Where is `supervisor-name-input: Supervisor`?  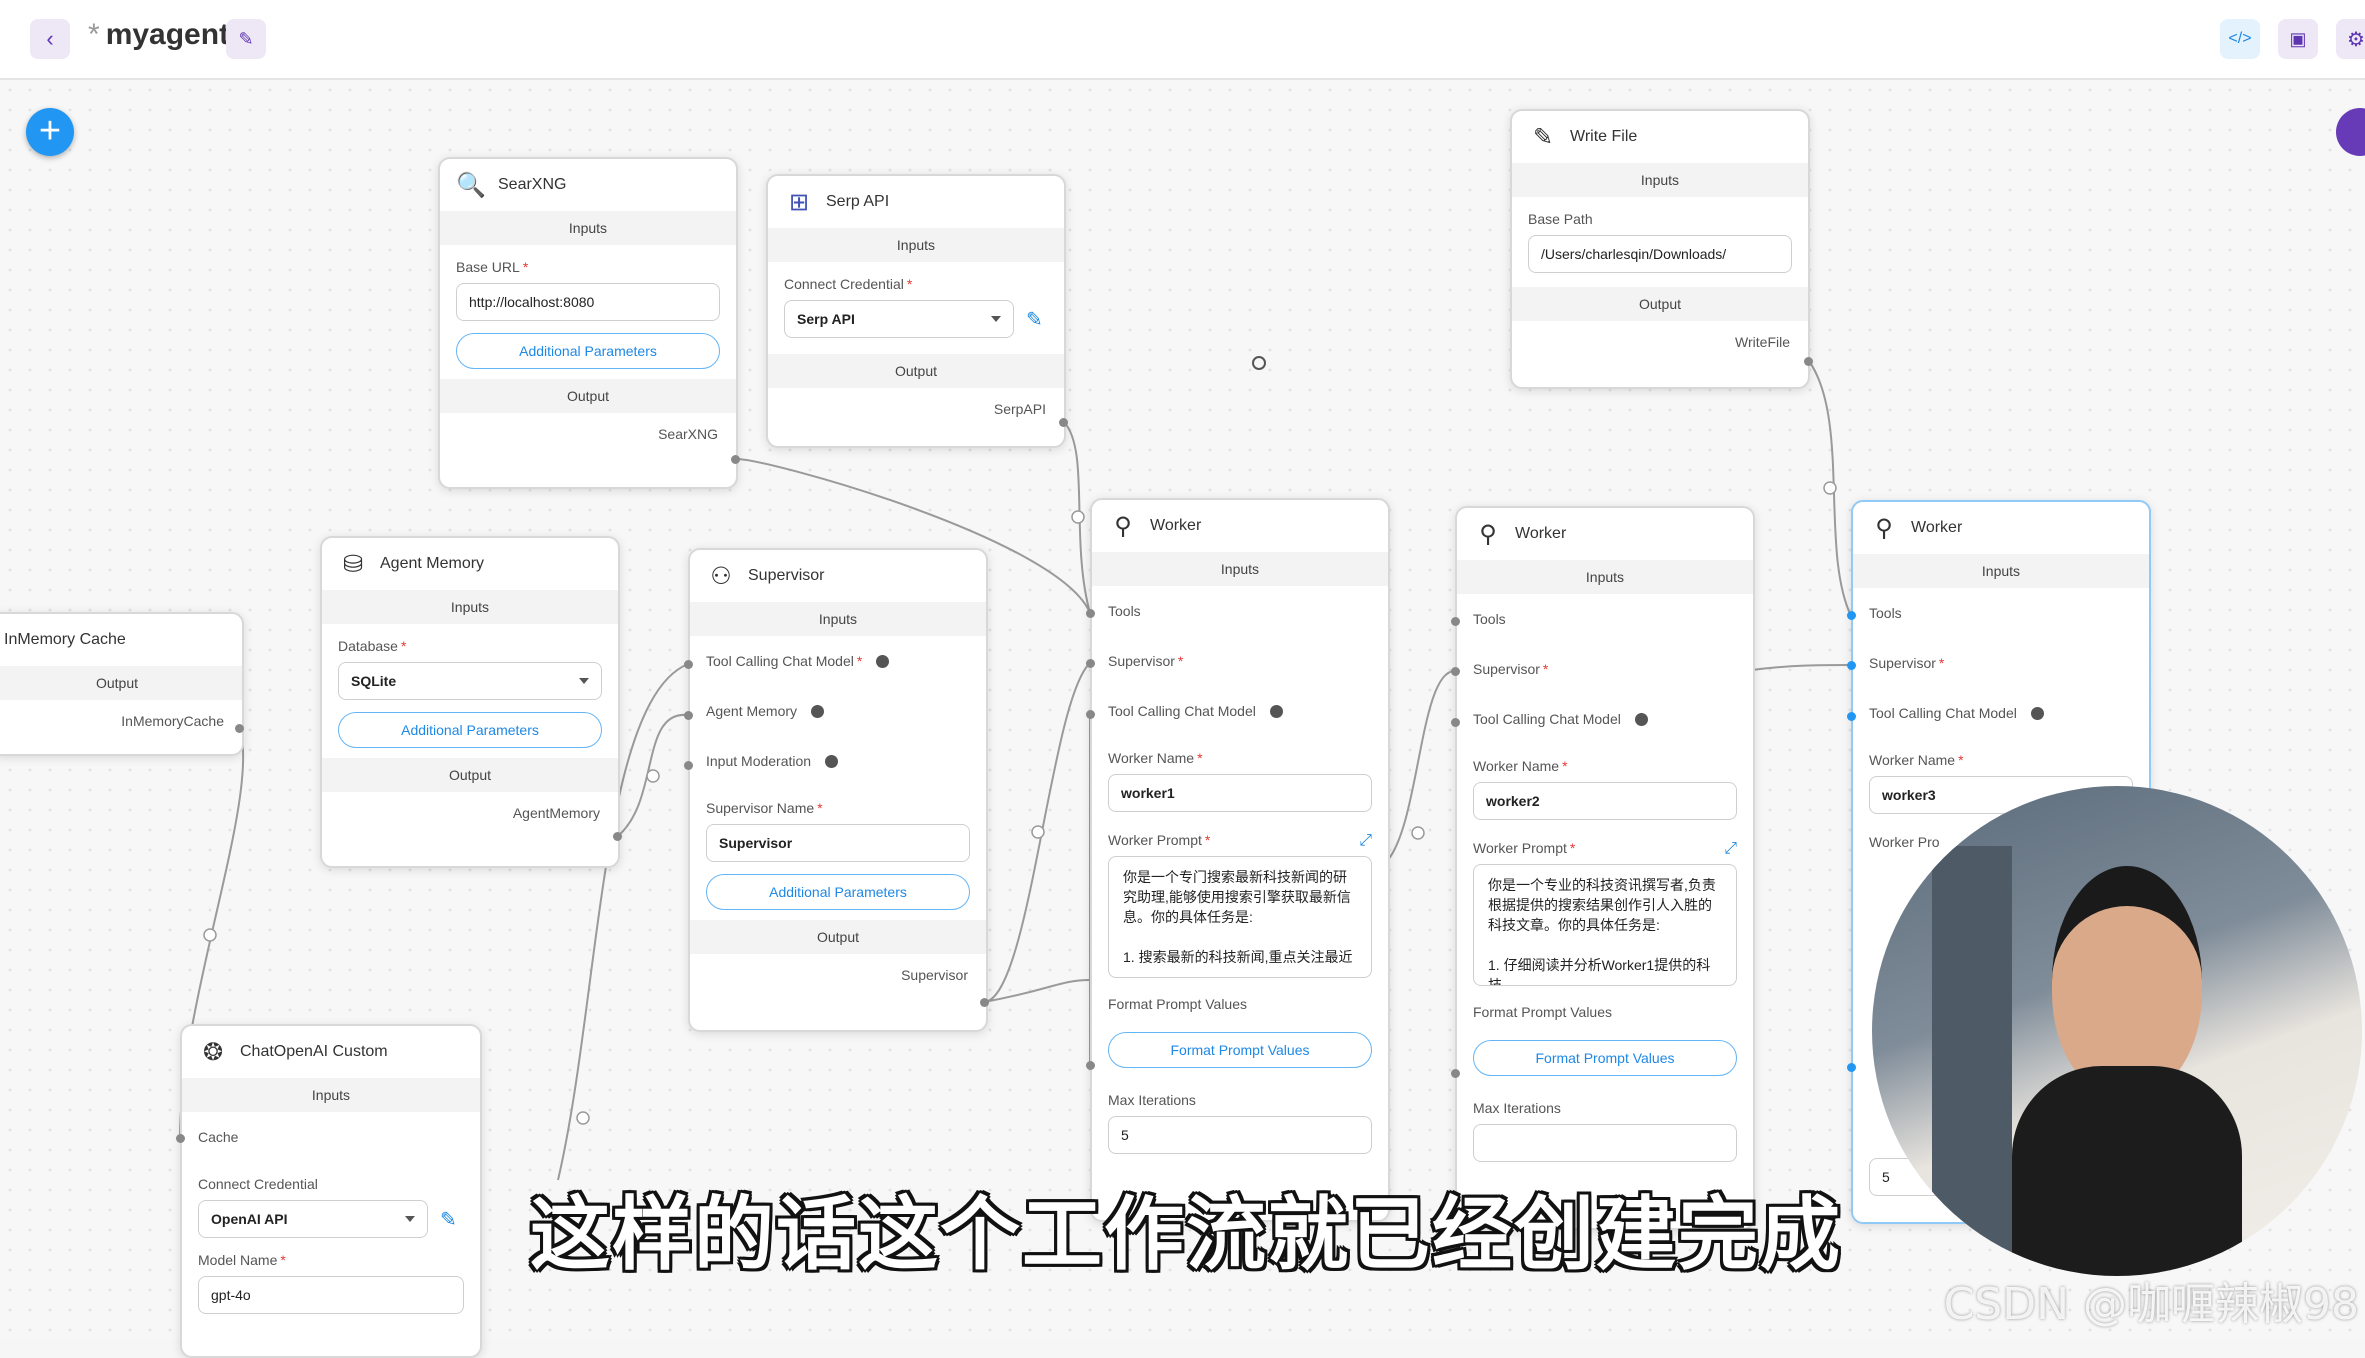
supervisor-name-input: Supervisor is located at coordinates (838, 843).